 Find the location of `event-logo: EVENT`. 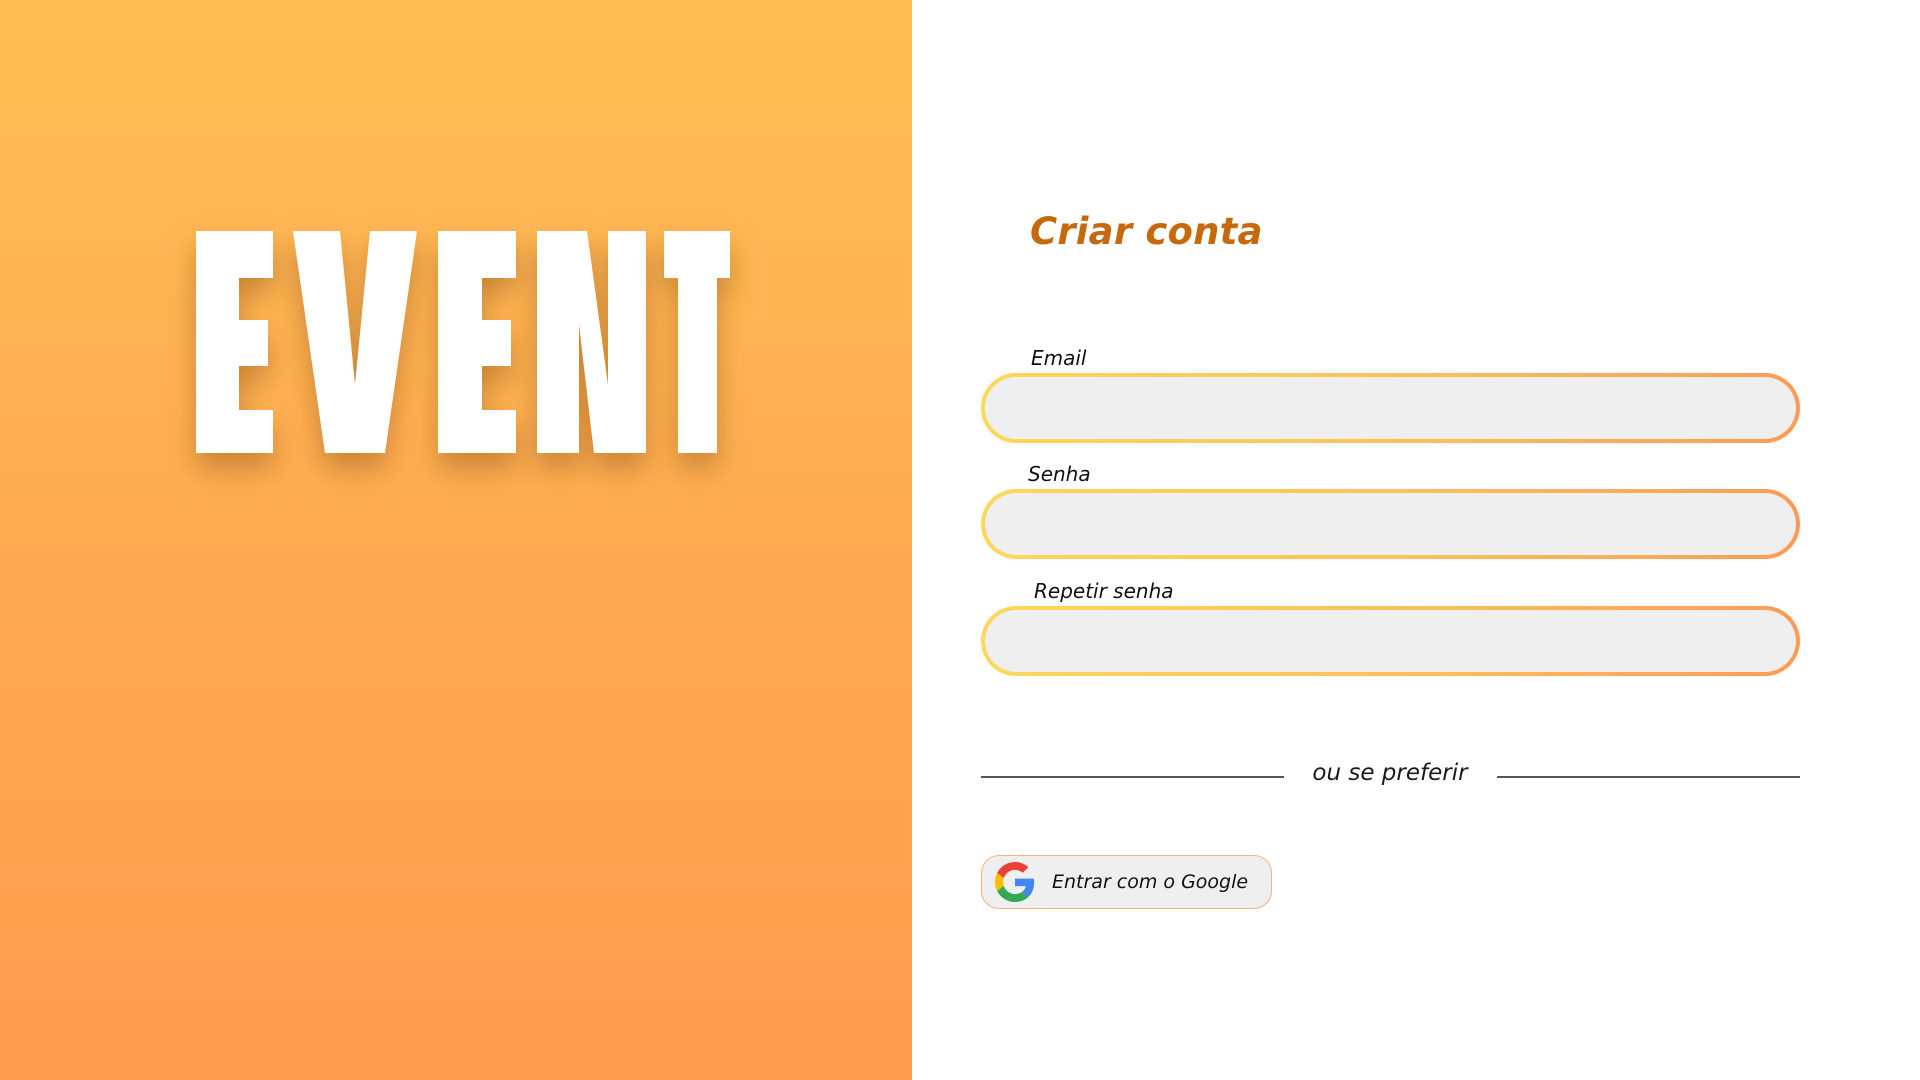

event-logo: EVENT is located at coordinates (463, 343).